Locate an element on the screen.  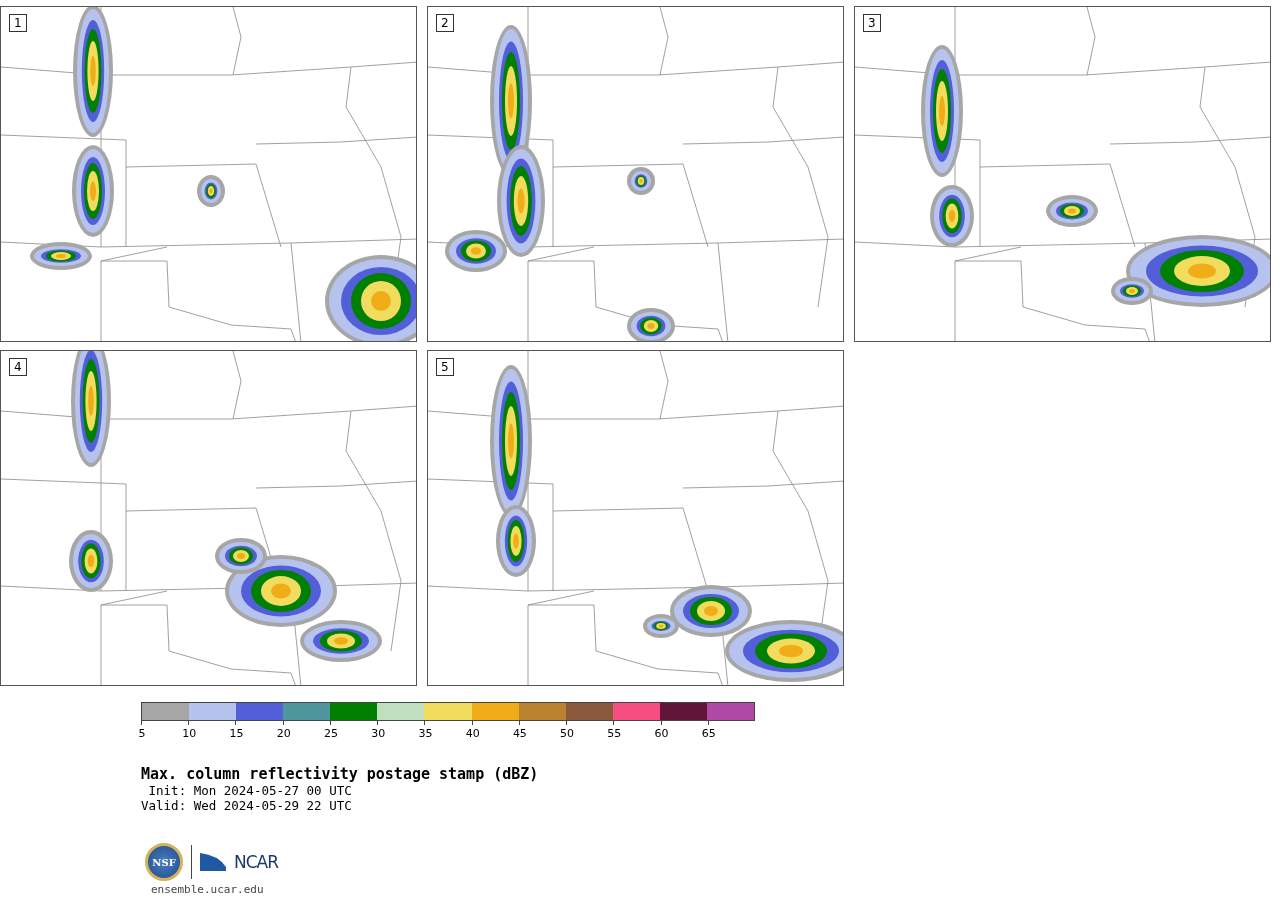
panel-number: 1 is located at coordinates (18, 23).